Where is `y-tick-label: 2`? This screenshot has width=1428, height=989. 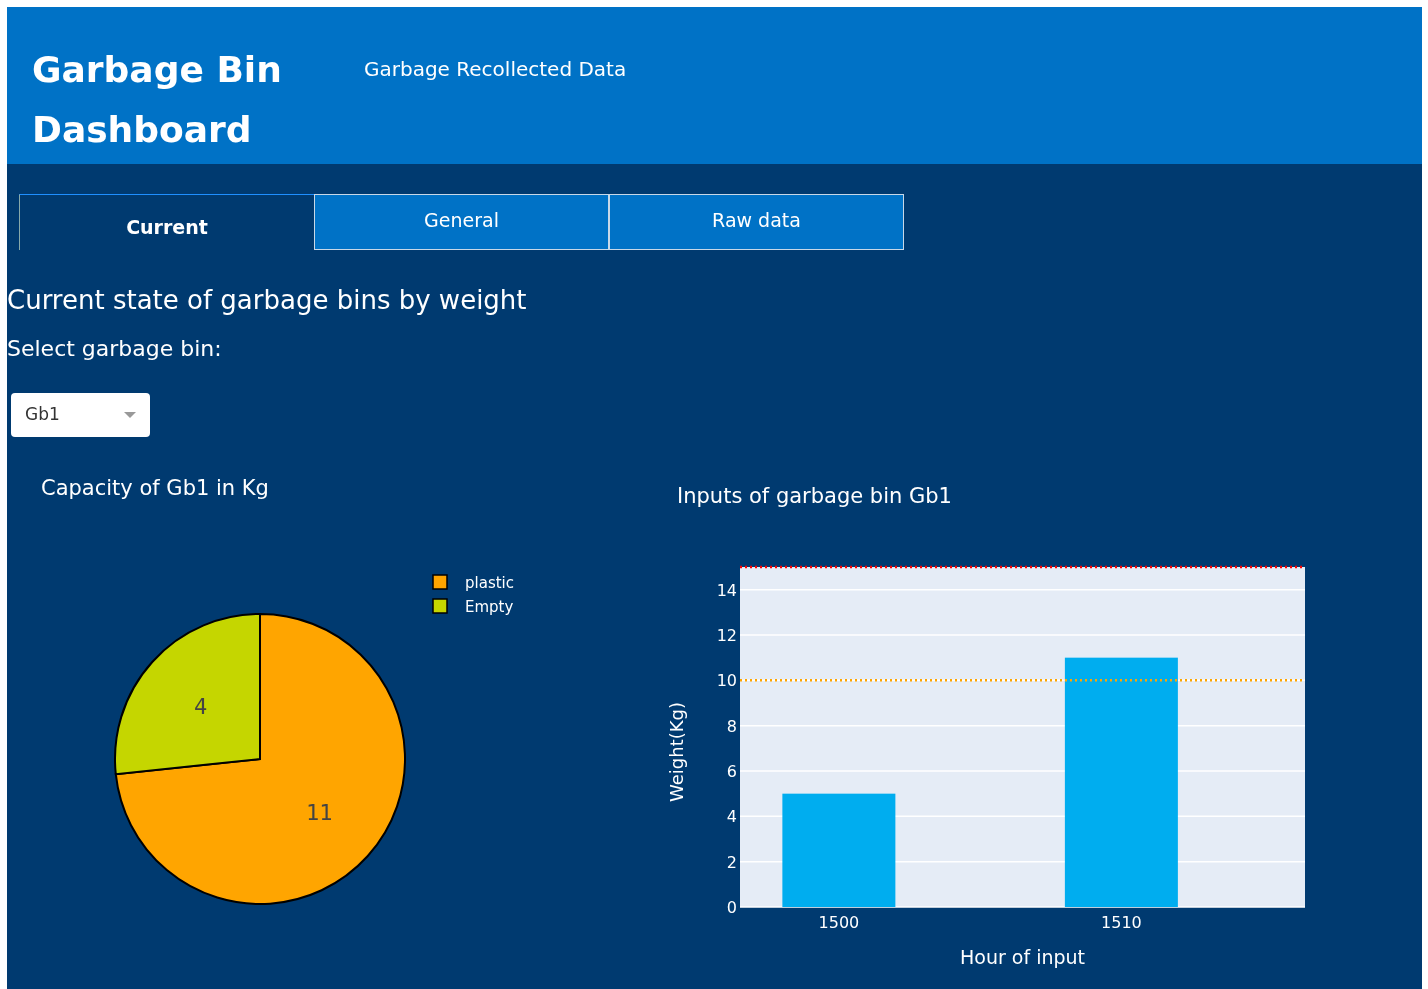 y-tick-label: 2 is located at coordinates (731, 862).